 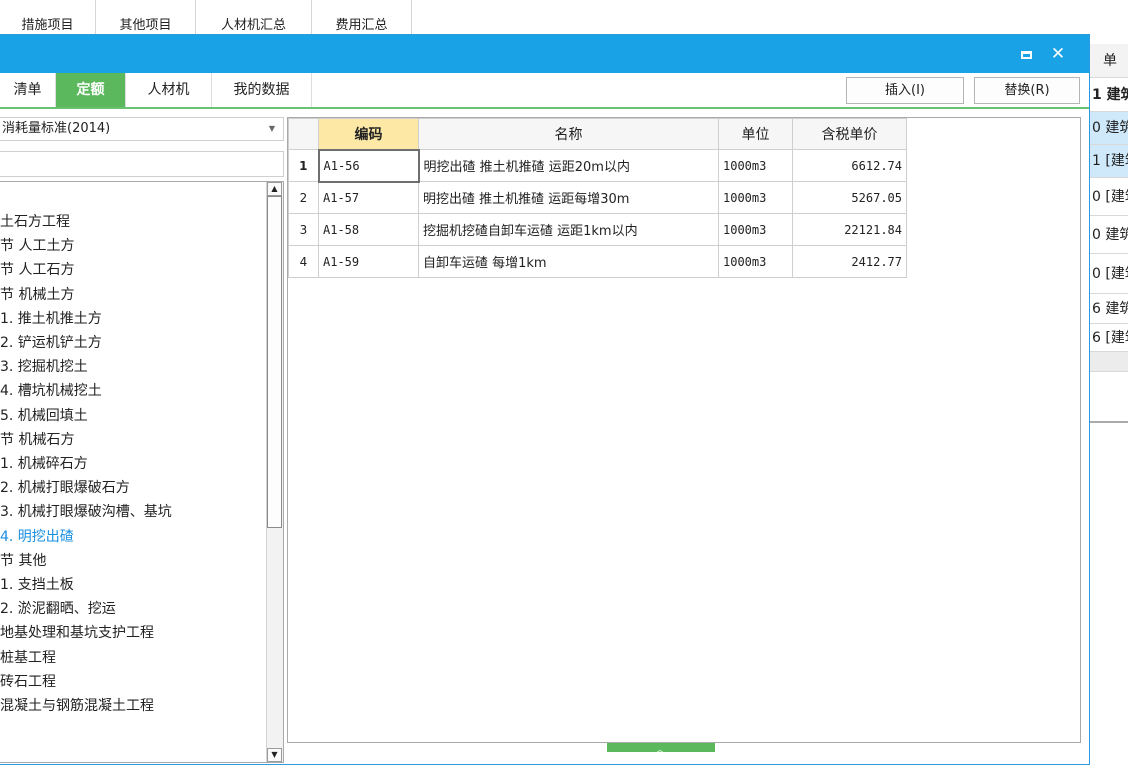 What do you see at coordinates (254, 17) in the screenshot?
I see `tab-labor-material-summary: 人材机汇总` at bounding box center [254, 17].